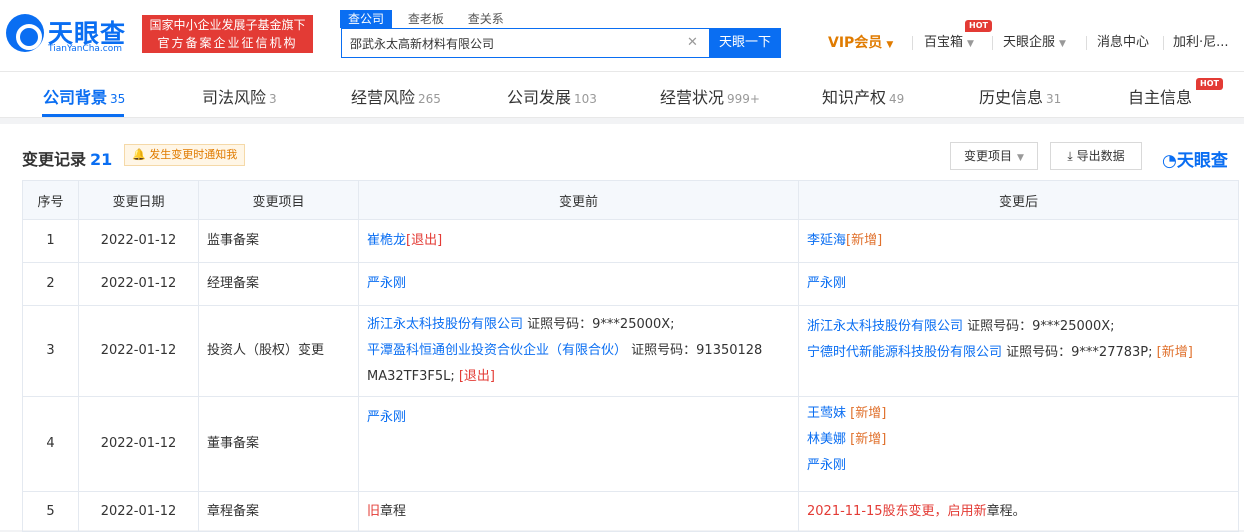  Describe the element at coordinates (1160, 96) in the screenshot. I see `tab-self-info: 自主信息` at that location.